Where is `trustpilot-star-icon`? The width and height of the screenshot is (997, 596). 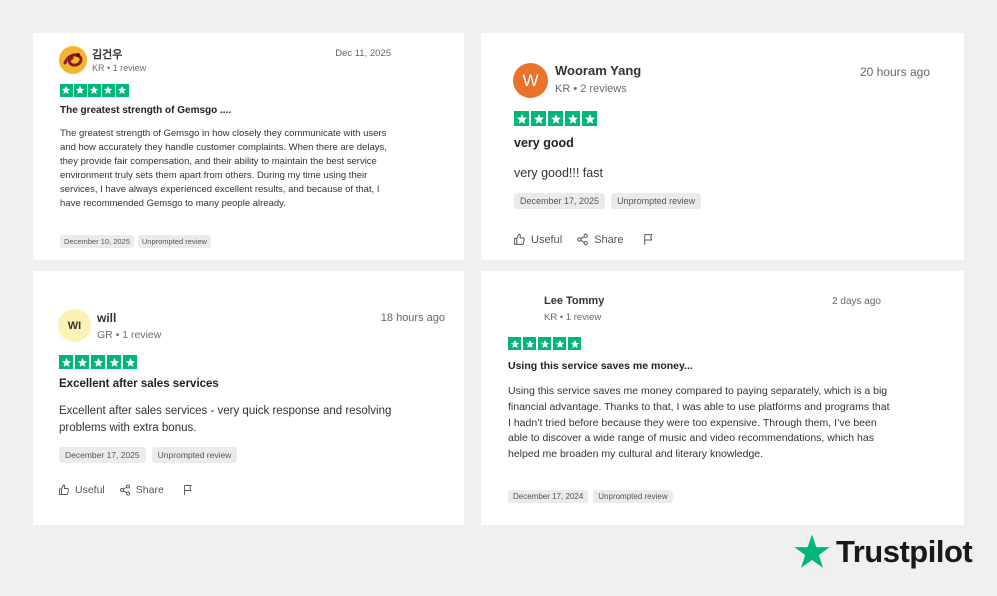 trustpilot-star-icon is located at coordinates (812, 551).